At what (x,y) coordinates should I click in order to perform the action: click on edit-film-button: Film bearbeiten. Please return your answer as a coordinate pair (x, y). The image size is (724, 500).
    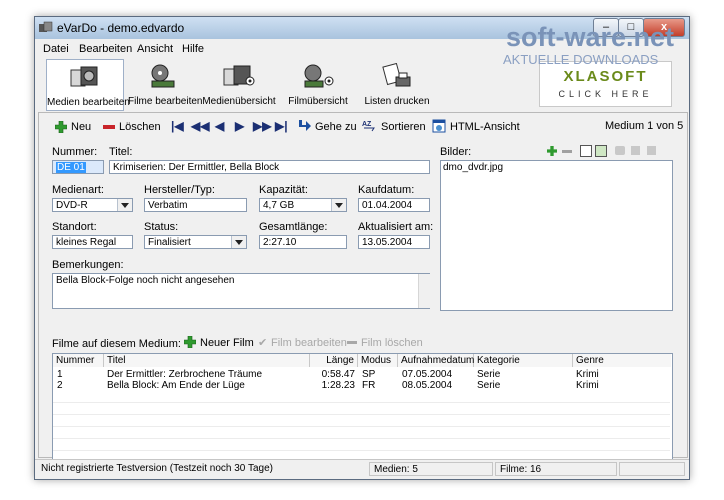
    Looking at the image, I should click on (309, 343).